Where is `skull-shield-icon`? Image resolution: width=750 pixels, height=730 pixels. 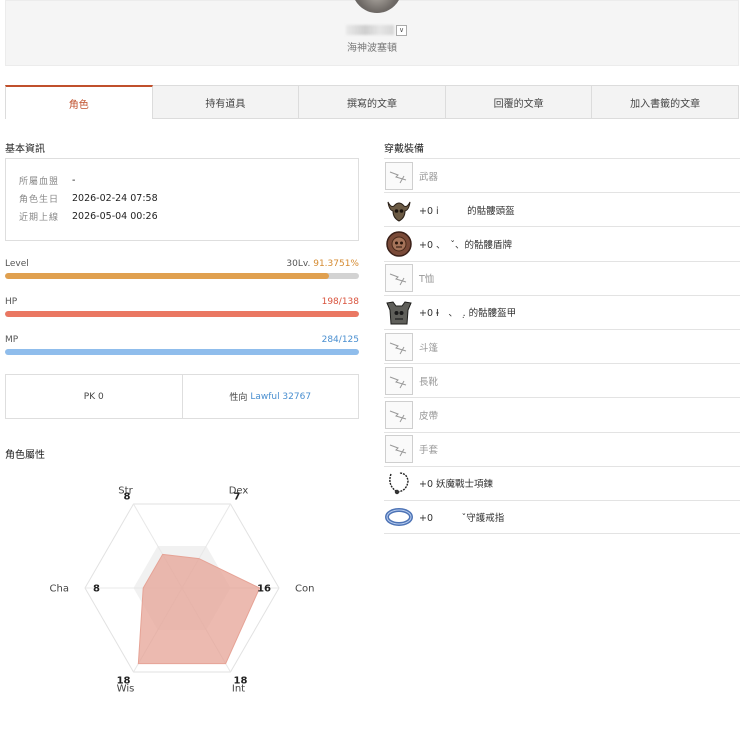 skull-shield-icon is located at coordinates (399, 244).